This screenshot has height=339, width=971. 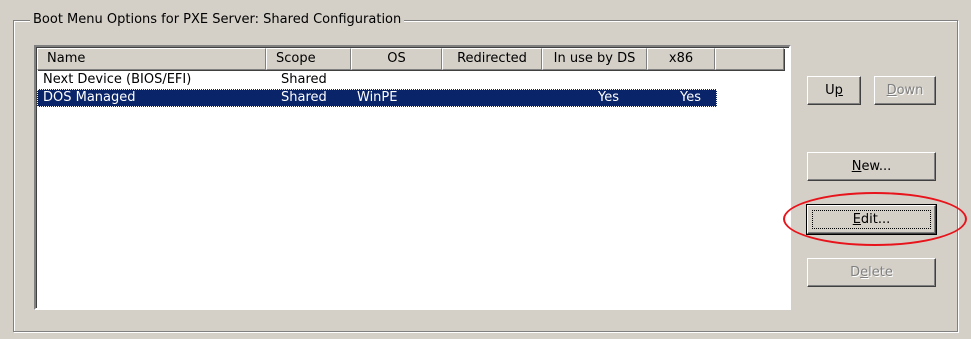 I want to click on column-header-scope: Scope, so click(x=308, y=59).